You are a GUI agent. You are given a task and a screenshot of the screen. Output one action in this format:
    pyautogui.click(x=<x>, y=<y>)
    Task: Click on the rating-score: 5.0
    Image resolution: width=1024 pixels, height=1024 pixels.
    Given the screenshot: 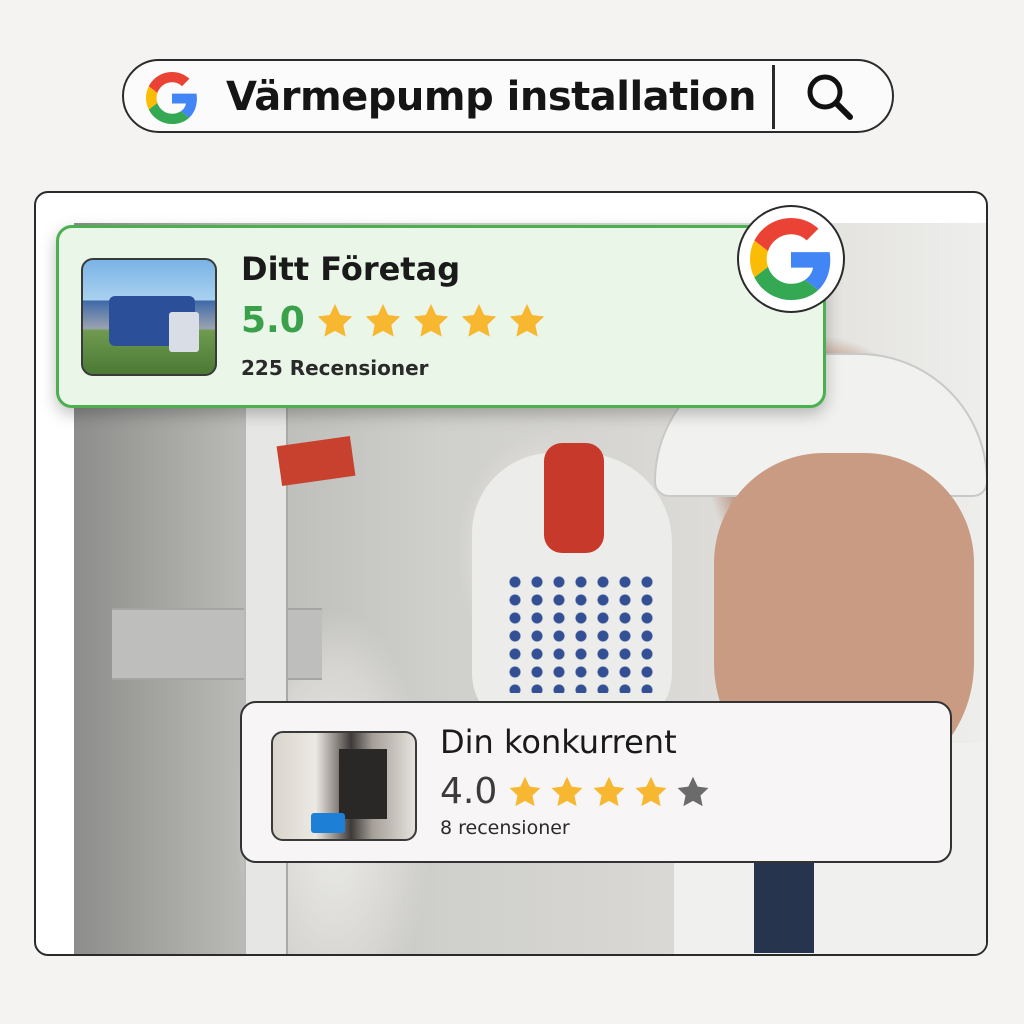 What is the action you would take?
    pyautogui.click(x=273, y=320)
    